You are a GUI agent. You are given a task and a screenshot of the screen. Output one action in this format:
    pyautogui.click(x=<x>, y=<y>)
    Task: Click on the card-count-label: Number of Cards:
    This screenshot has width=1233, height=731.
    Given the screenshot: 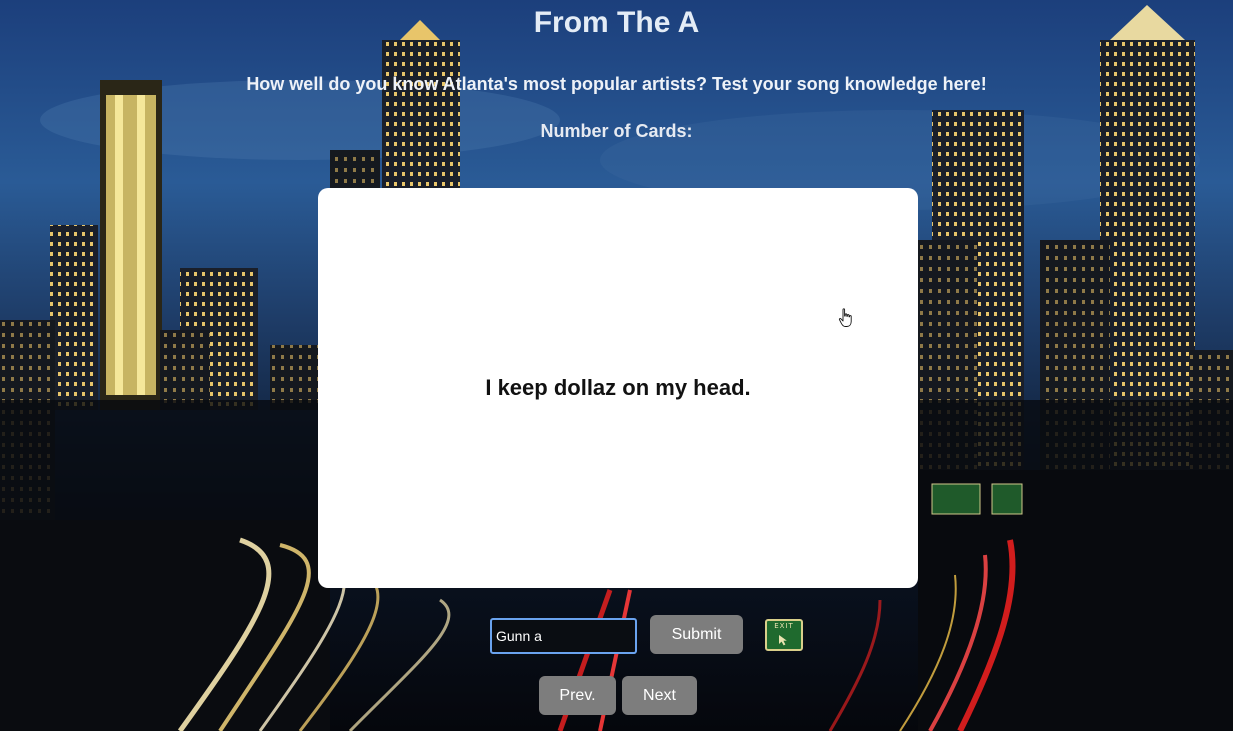 What is the action you would take?
    pyautogui.click(x=616, y=131)
    